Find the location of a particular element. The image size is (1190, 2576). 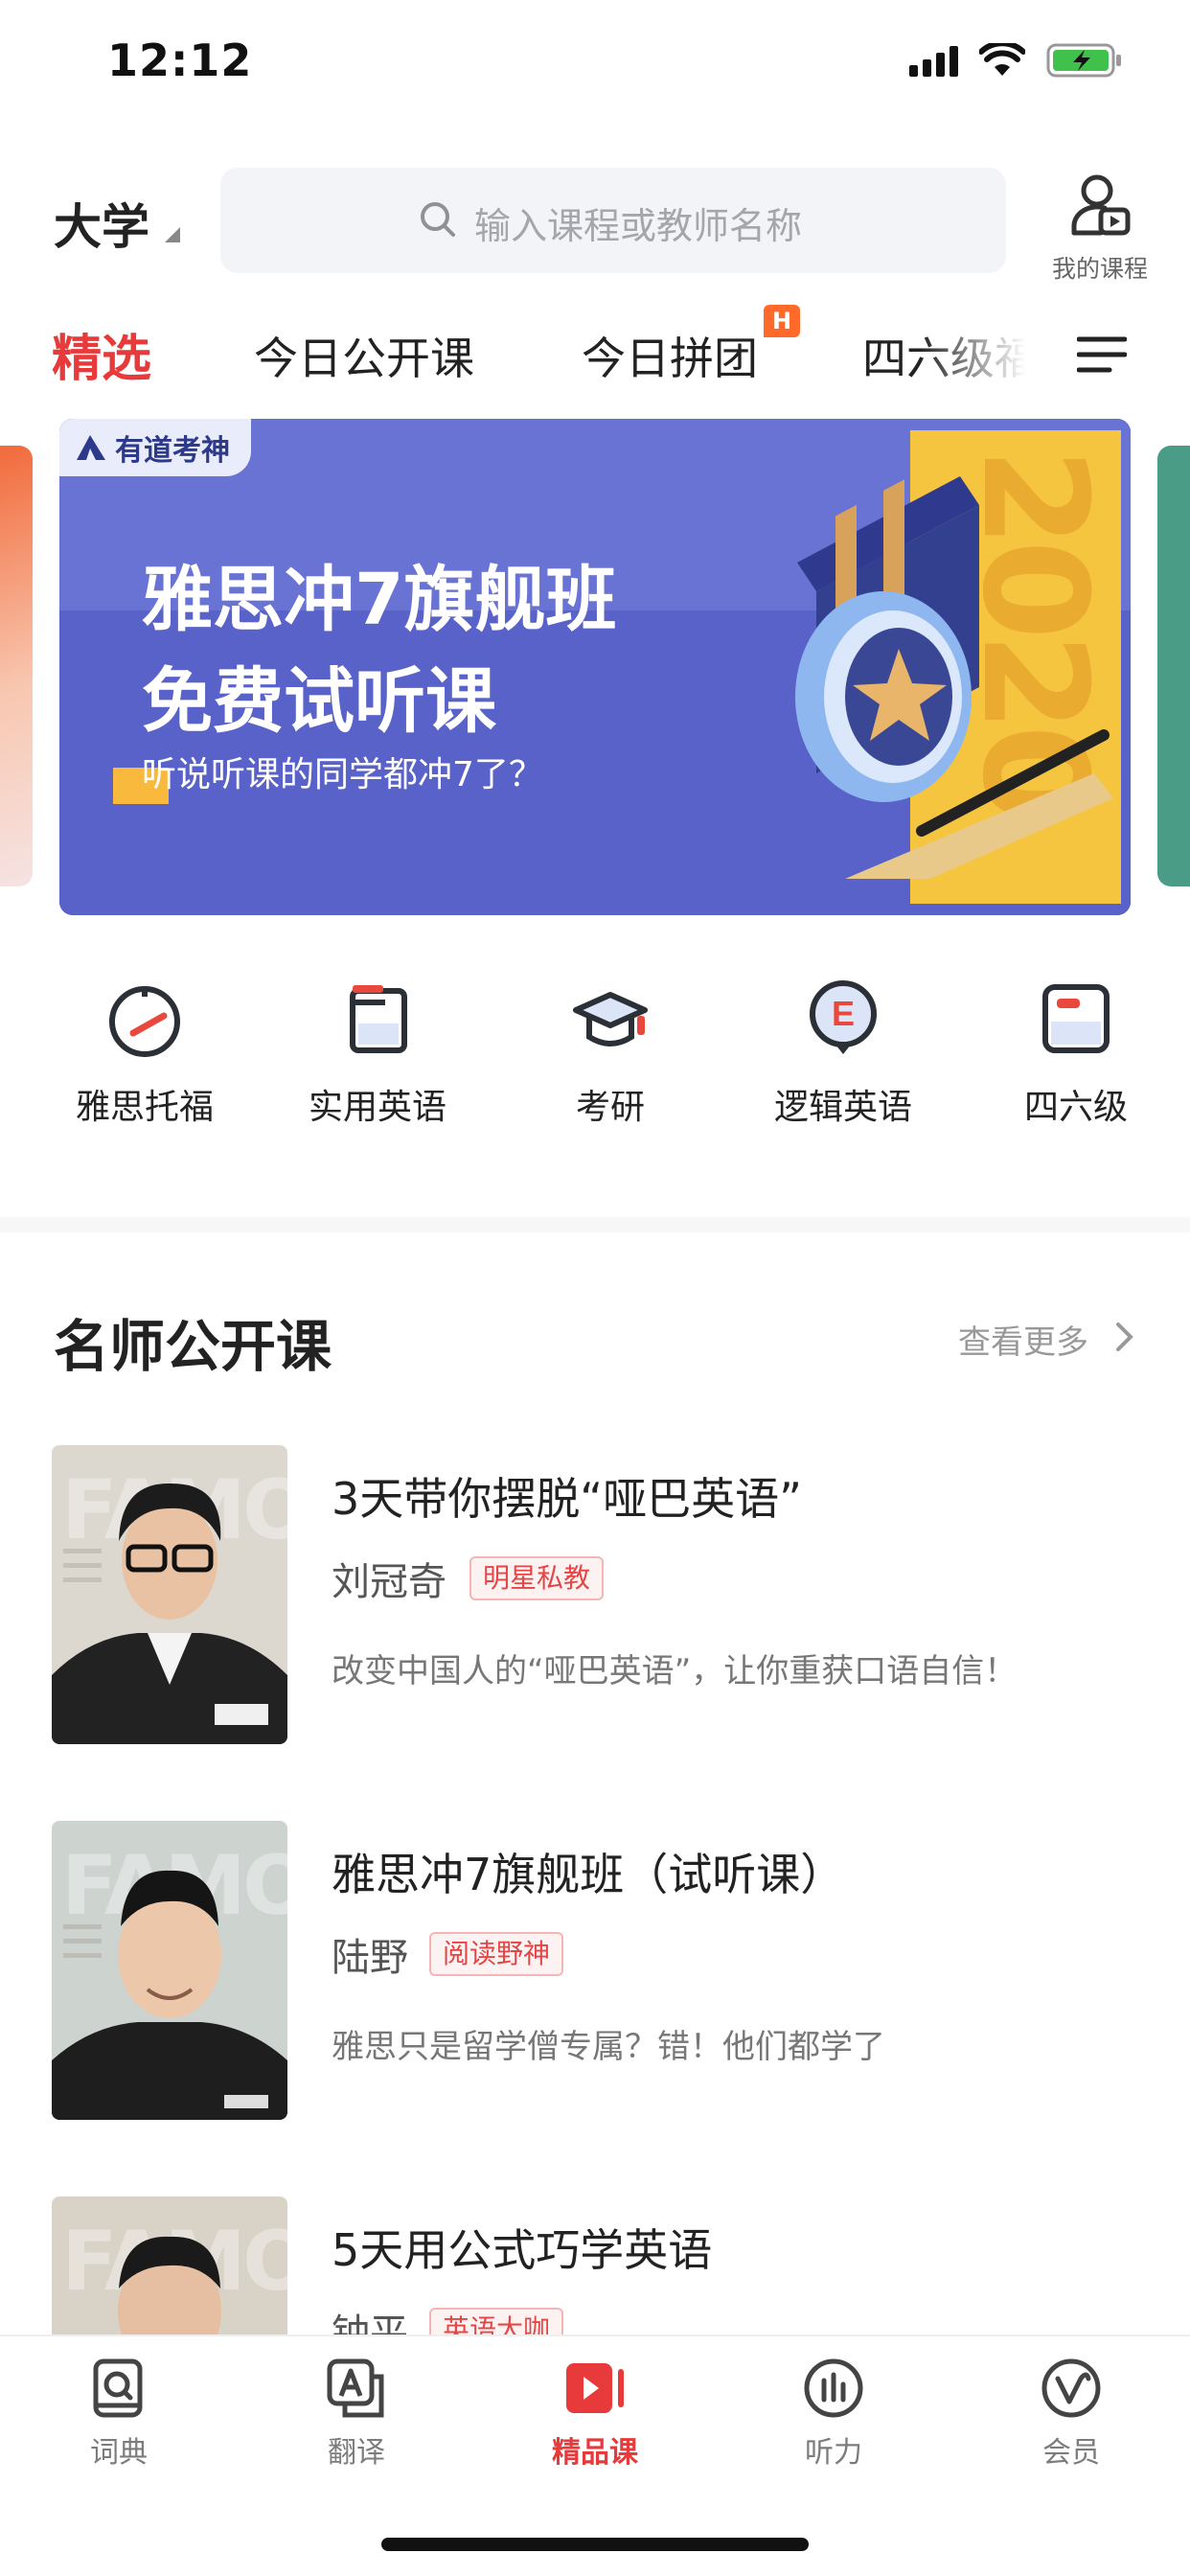

book-icon is located at coordinates (379, 1019).